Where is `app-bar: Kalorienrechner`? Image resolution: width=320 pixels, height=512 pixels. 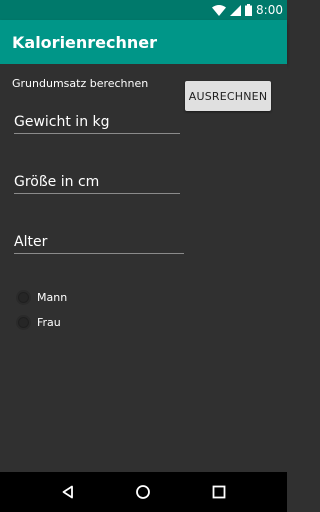
app-bar: Kalorienrechner is located at coordinates (143, 42).